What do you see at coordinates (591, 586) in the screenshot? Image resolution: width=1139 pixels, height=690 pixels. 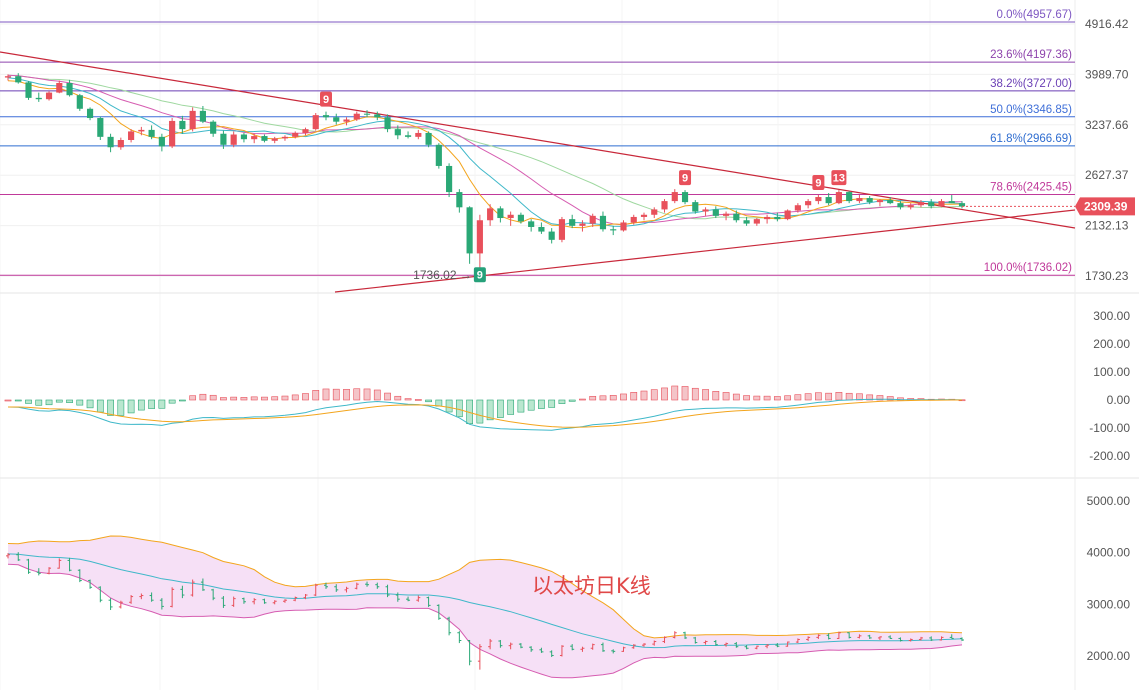 I see `chart-title: 以太坊日K线` at bounding box center [591, 586].